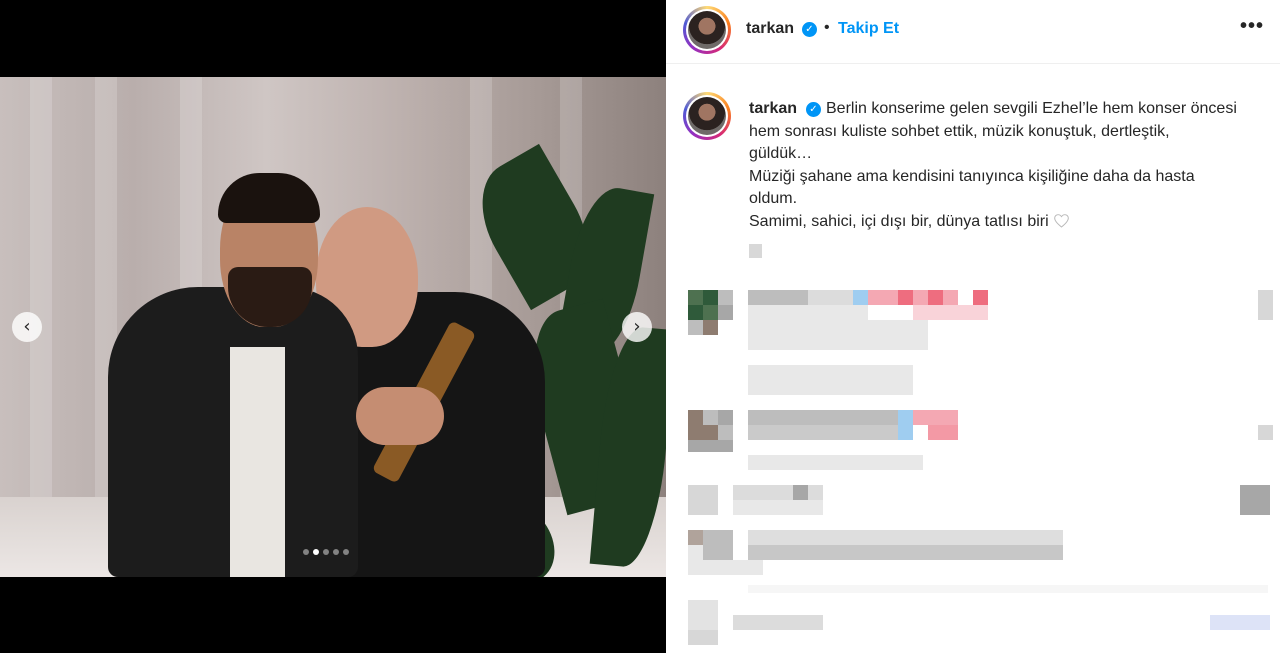 The image size is (1280, 653). Describe the element at coordinates (269, 198) in the screenshot. I see `person-left-hair` at that location.